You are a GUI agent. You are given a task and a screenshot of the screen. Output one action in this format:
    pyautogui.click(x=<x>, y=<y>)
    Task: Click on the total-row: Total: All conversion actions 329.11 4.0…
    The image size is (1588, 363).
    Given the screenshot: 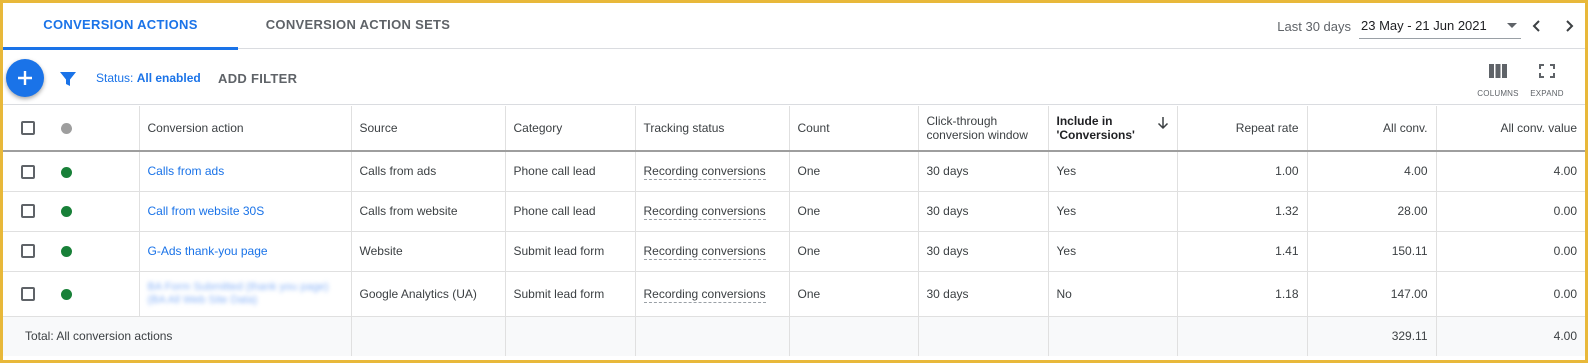 What is the action you would take?
    pyautogui.click(x=794, y=336)
    